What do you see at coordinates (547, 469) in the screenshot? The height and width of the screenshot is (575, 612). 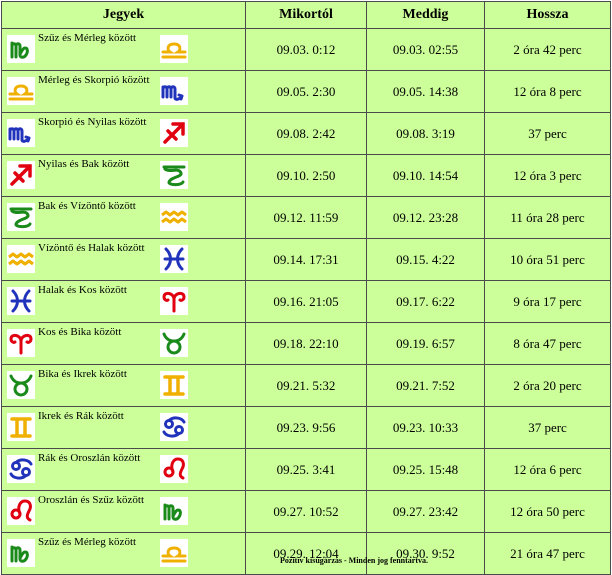 I see `duration-cell: 12 óra 6 perc` at bounding box center [547, 469].